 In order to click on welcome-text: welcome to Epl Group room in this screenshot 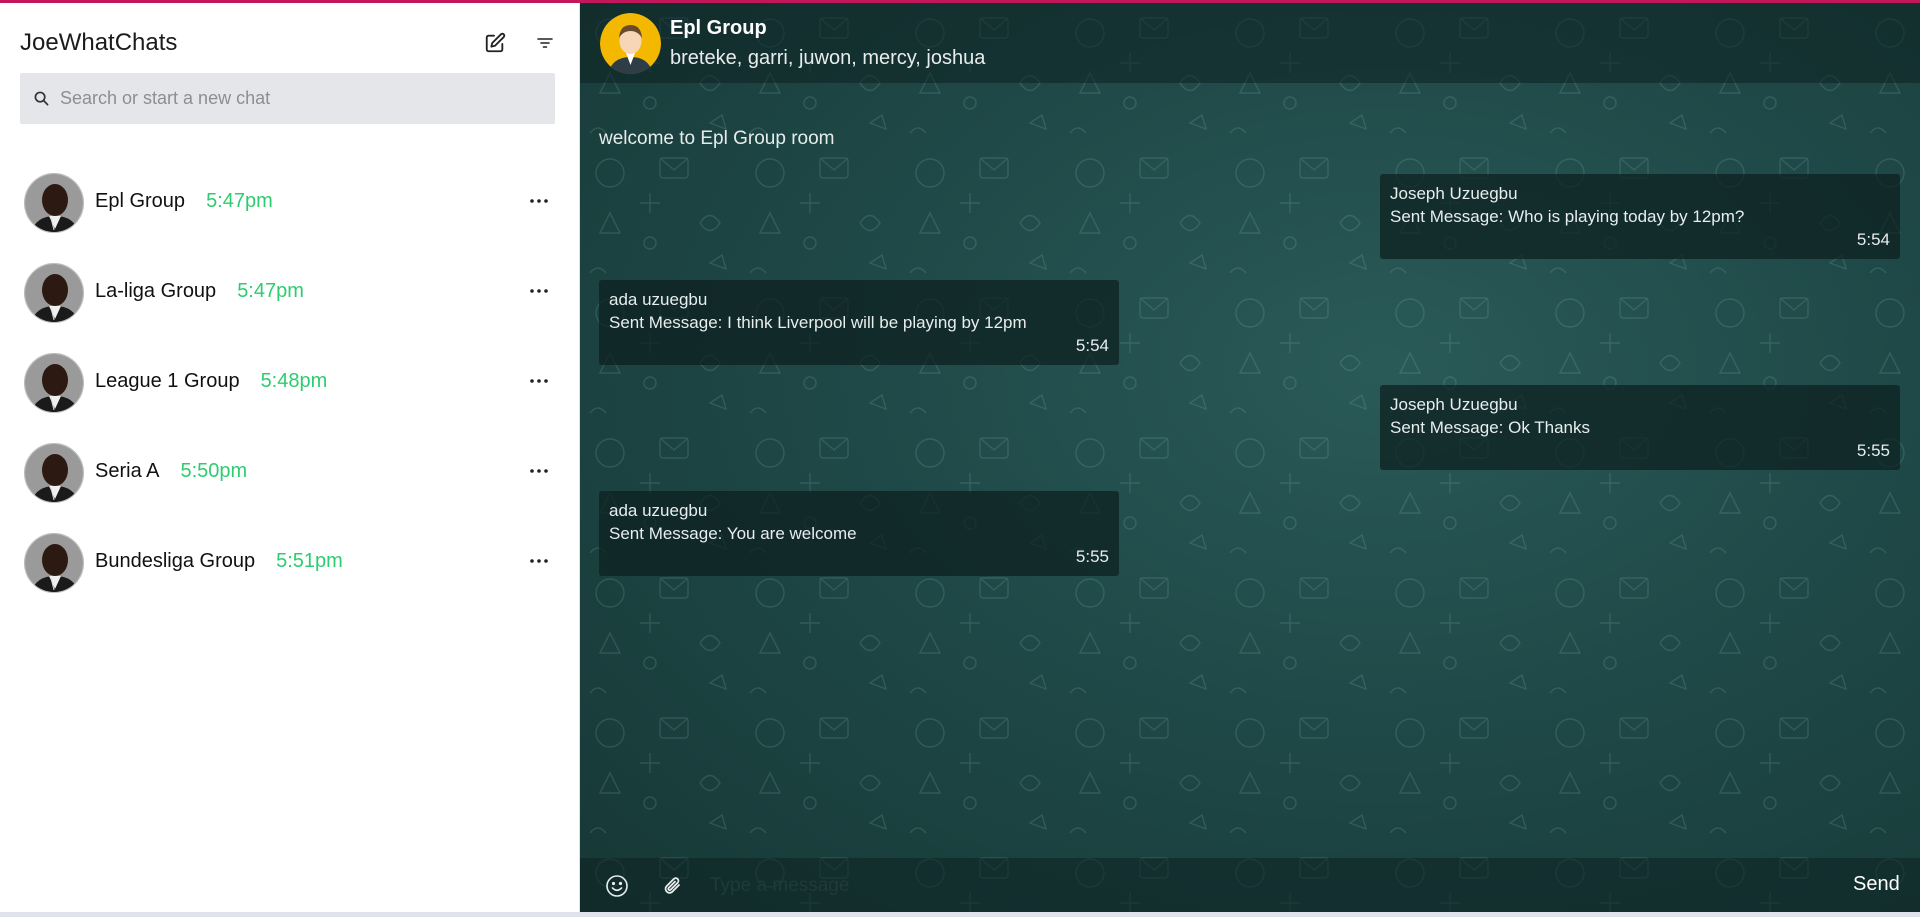, I will do `click(717, 138)`.